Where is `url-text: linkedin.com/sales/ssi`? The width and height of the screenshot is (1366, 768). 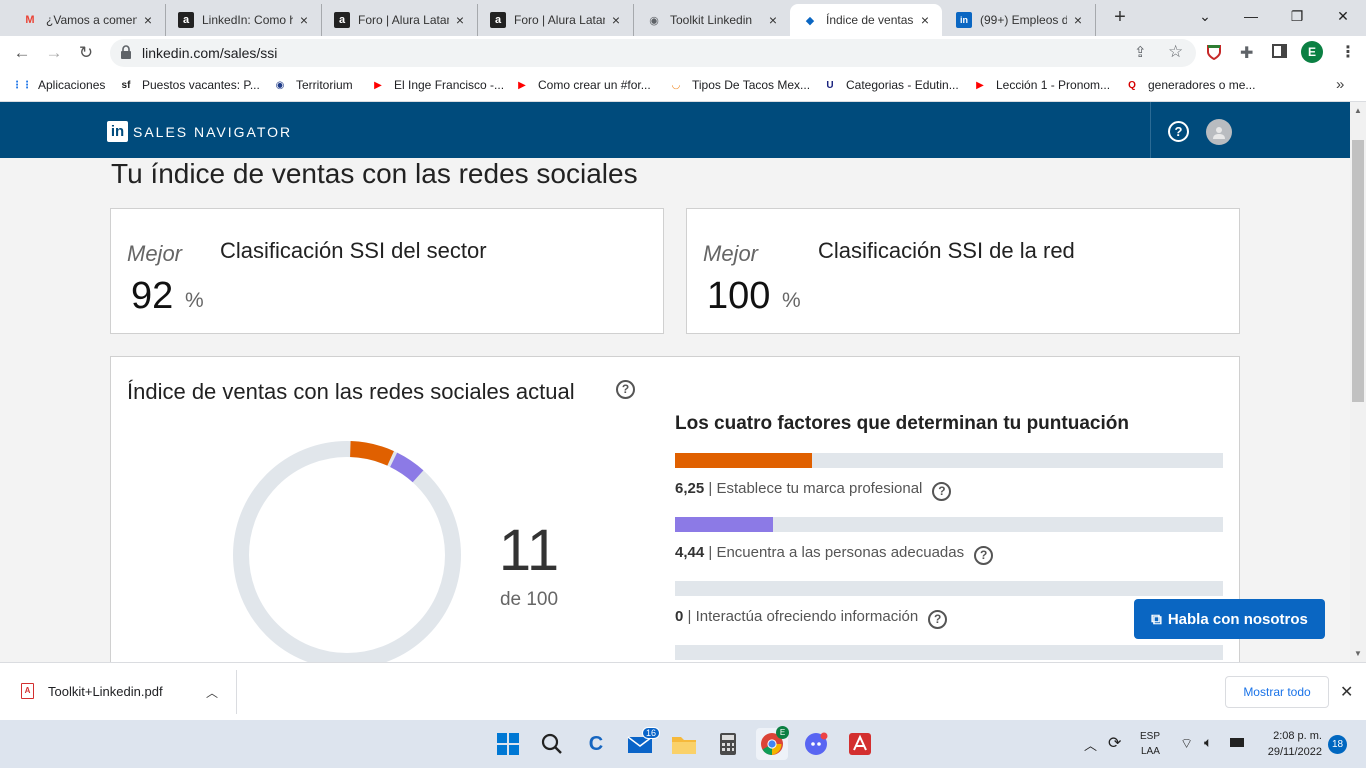
url-text: linkedin.com/sales/ssi is located at coordinates (209, 53).